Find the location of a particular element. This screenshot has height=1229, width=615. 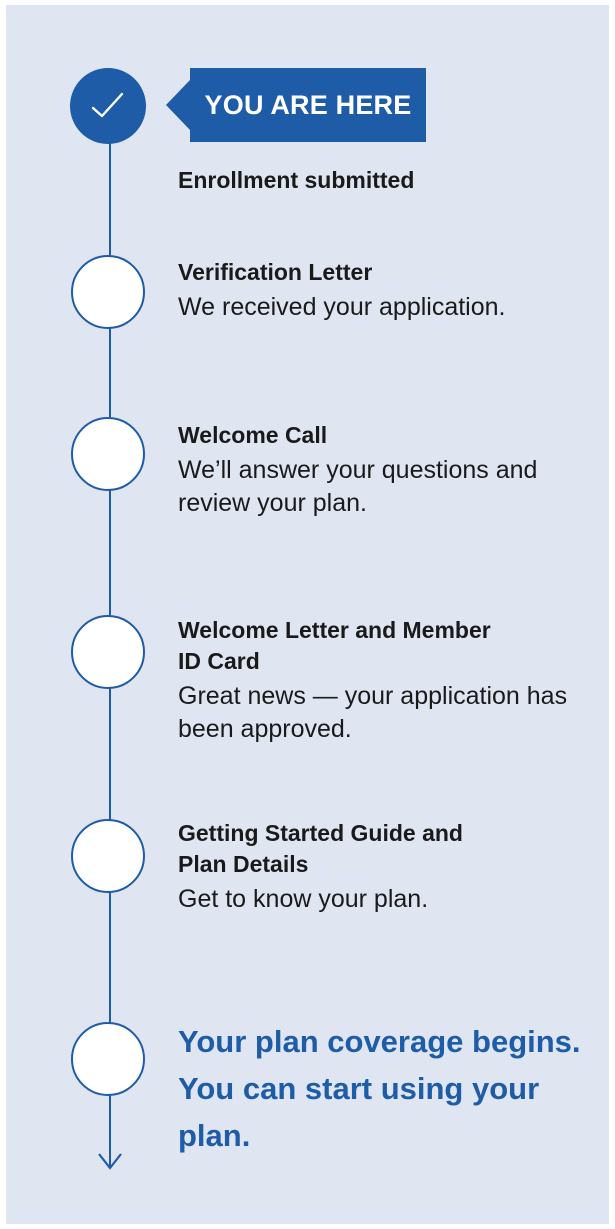

step-title: Welcome Call is located at coordinates (253, 435).